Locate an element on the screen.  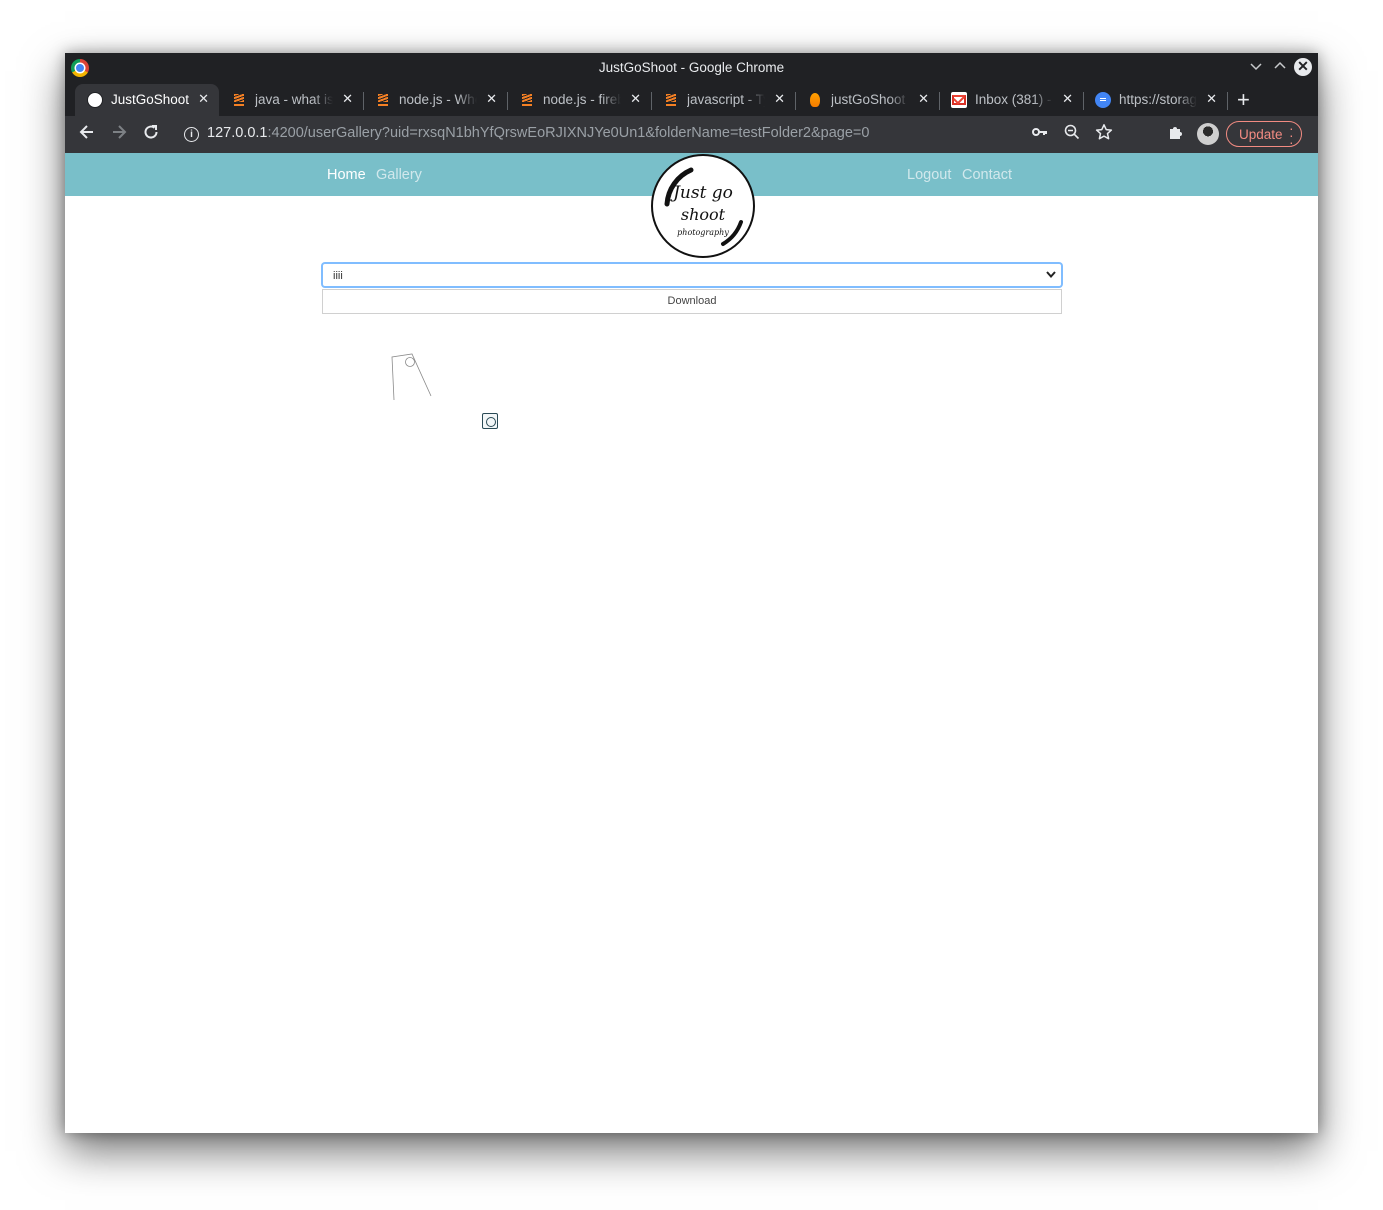
tab-storage: https://storag ✕ is located at coordinates (1155, 100).